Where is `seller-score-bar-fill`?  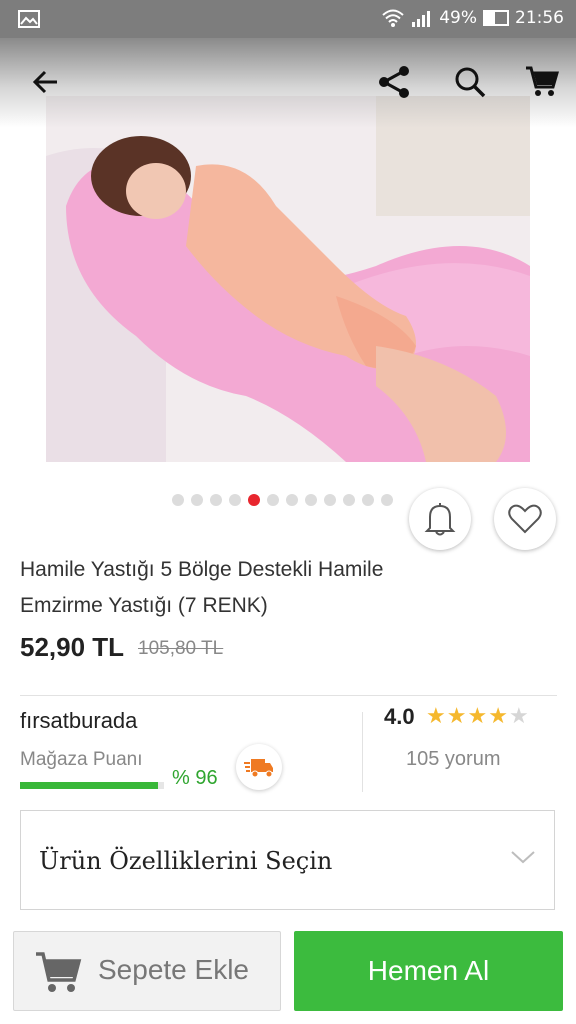 seller-score-bar-fill is located at coordinates (89, 785).